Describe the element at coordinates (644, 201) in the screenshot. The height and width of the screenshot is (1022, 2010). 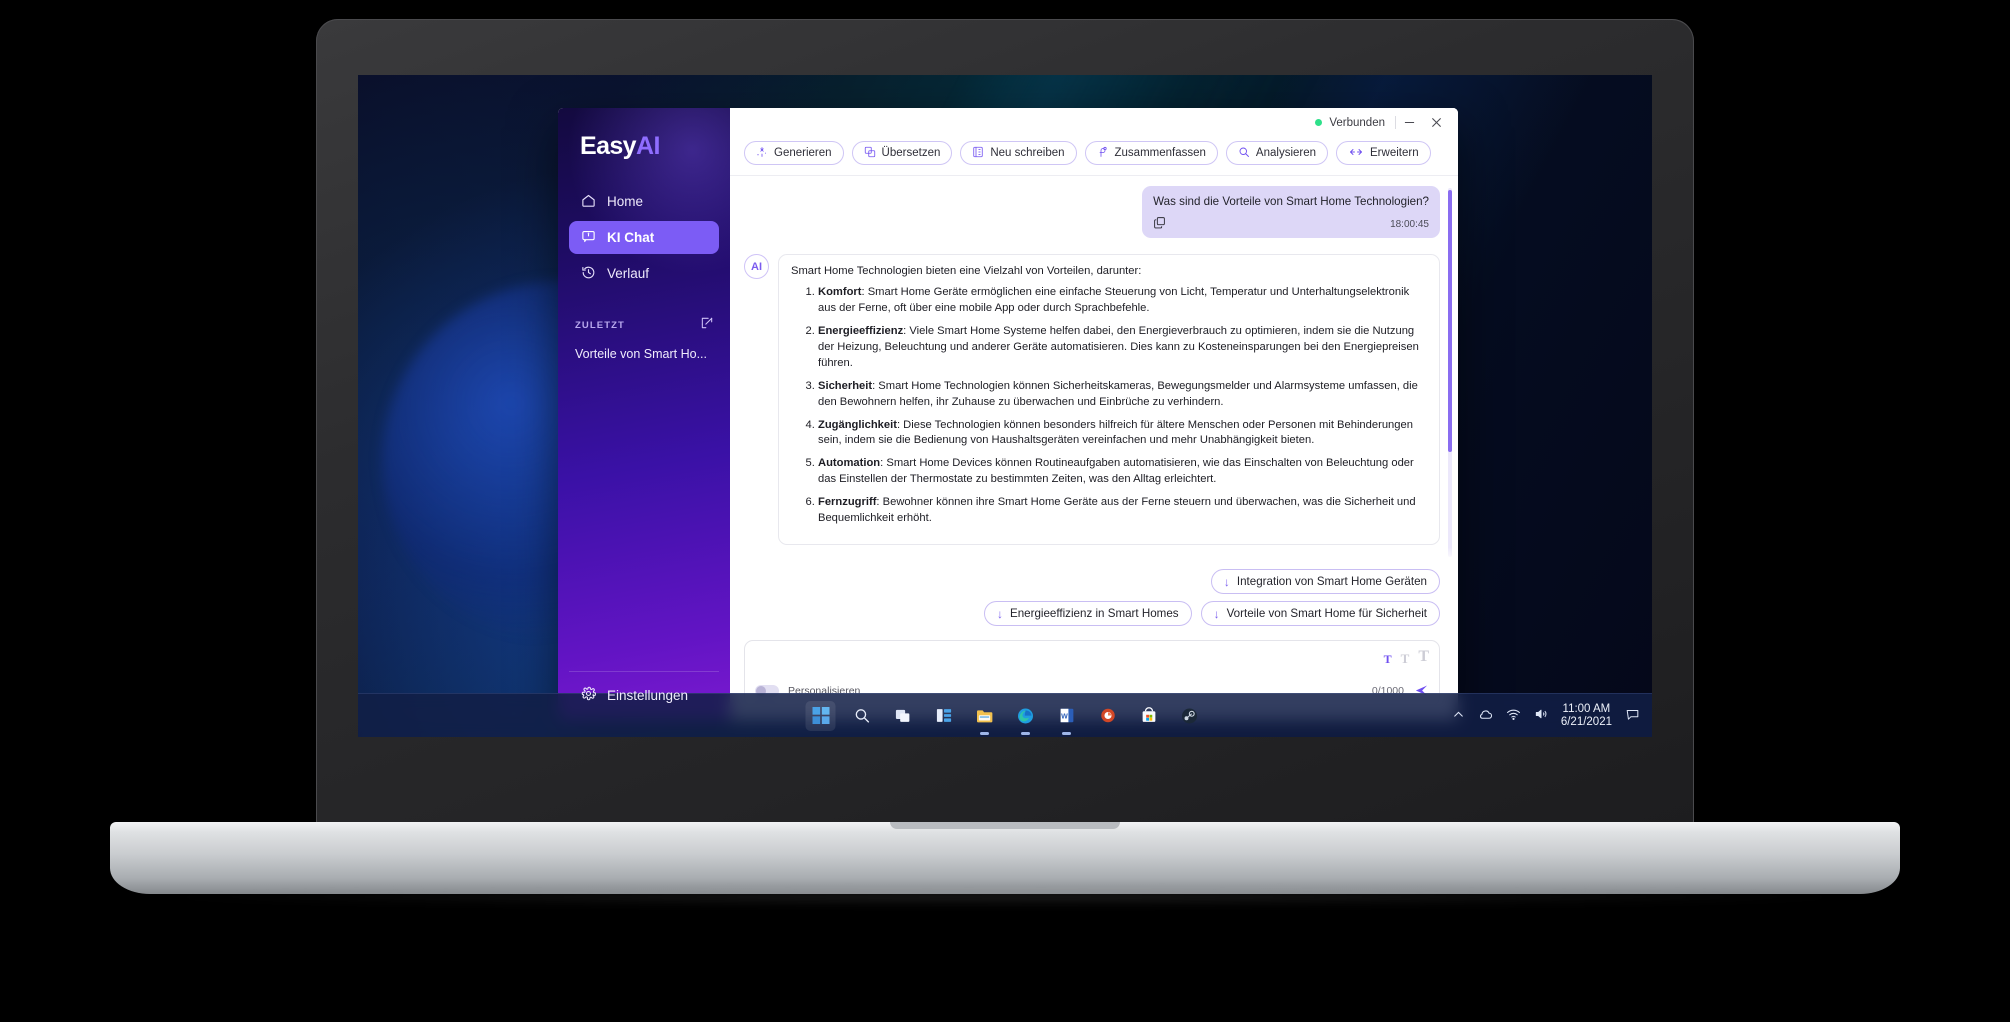
I see `sidebar-item-home: Home` at that location.